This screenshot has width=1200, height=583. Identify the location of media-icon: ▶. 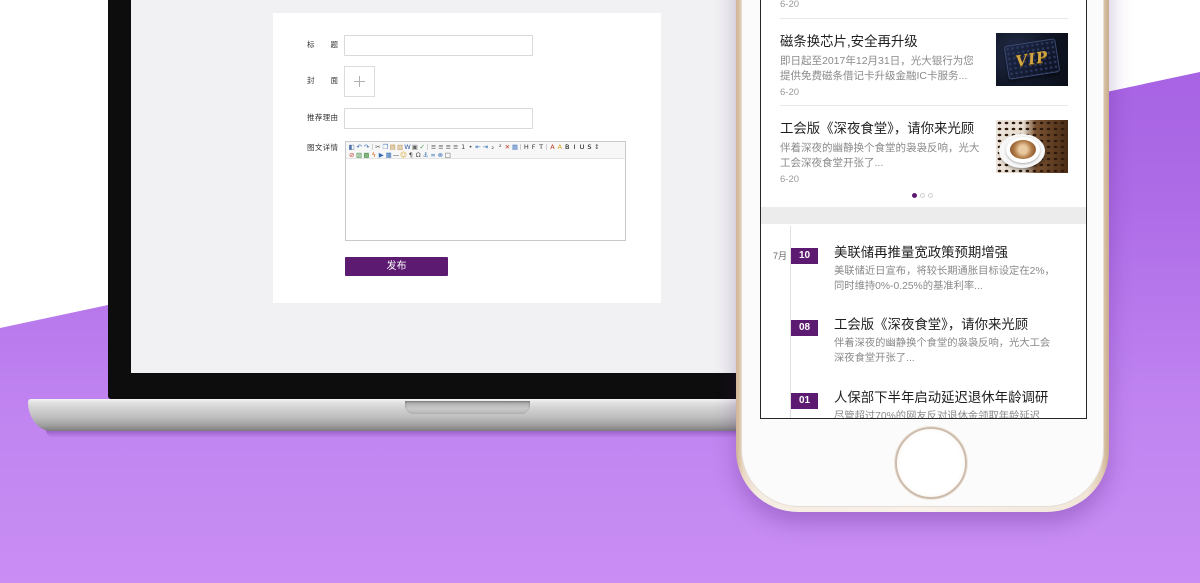
(381, 155).